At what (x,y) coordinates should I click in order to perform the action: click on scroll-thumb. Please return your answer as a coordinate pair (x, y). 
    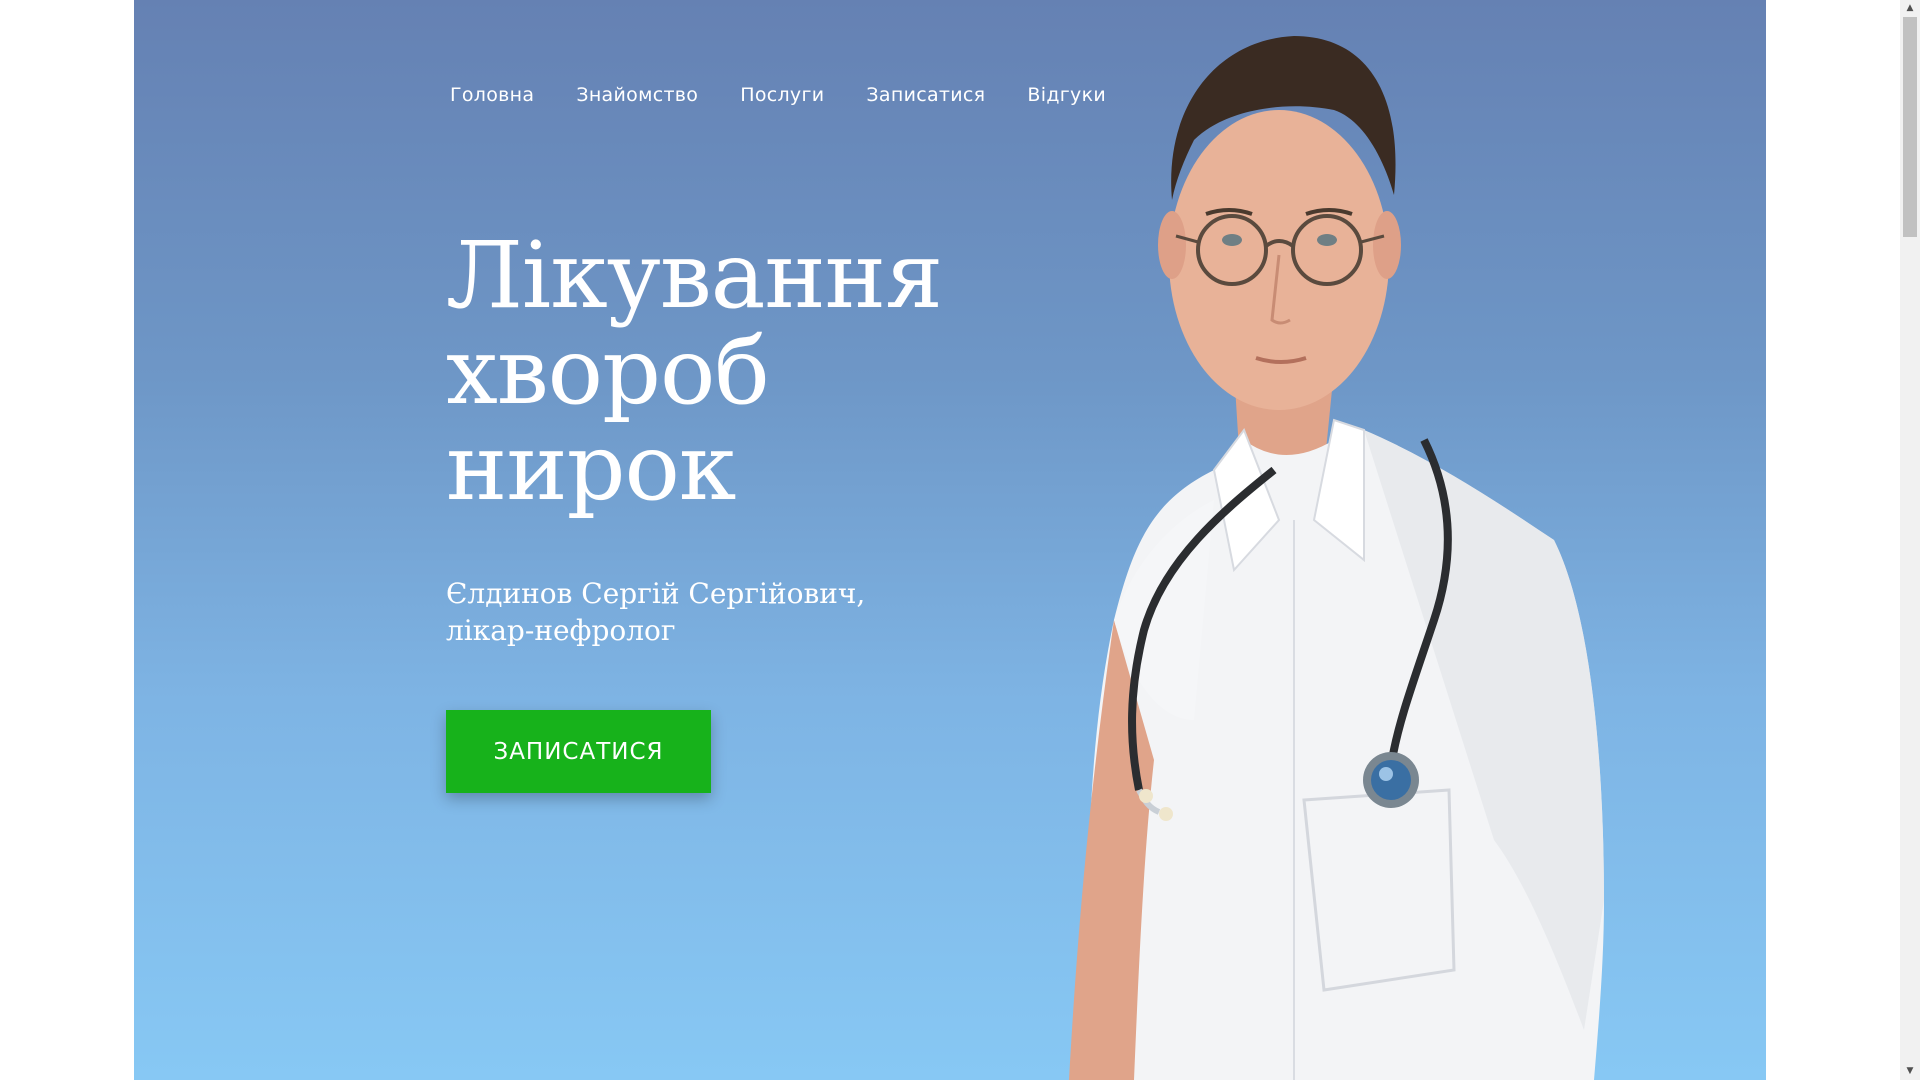
    Looking at the image, I should click on (1910, 127).